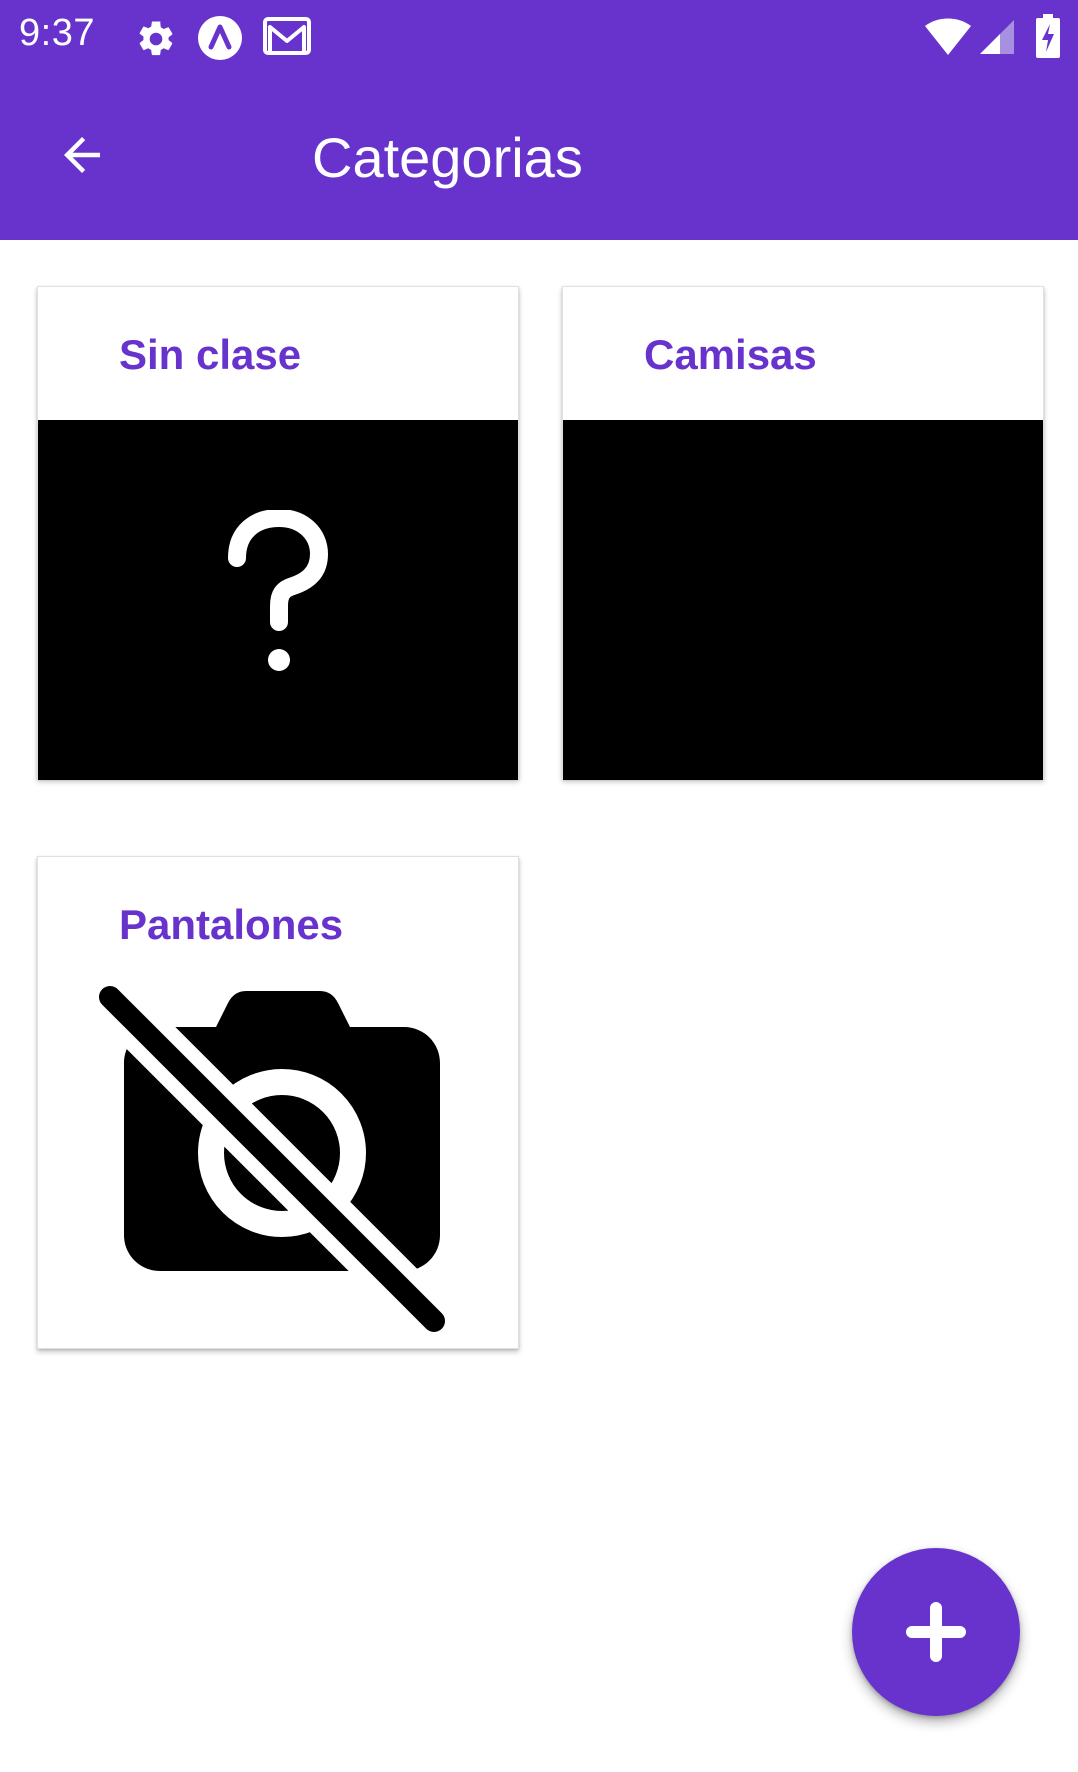 The width and height of the screenshot is (1078, 1772). I want to click on question-mark-icon, so click(279, 596).